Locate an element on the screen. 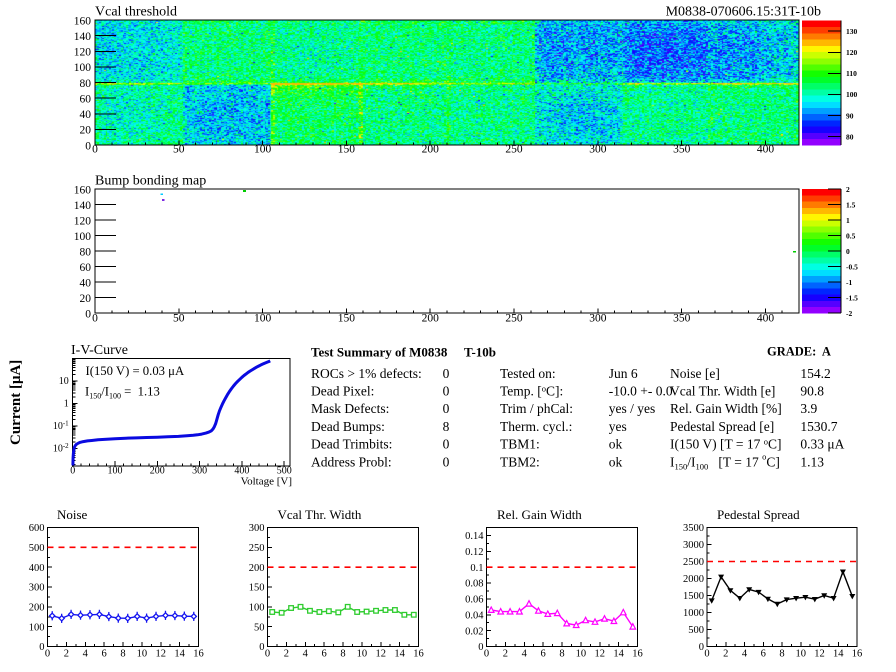  svg-text: -1 is located at coordinates (849, 282).